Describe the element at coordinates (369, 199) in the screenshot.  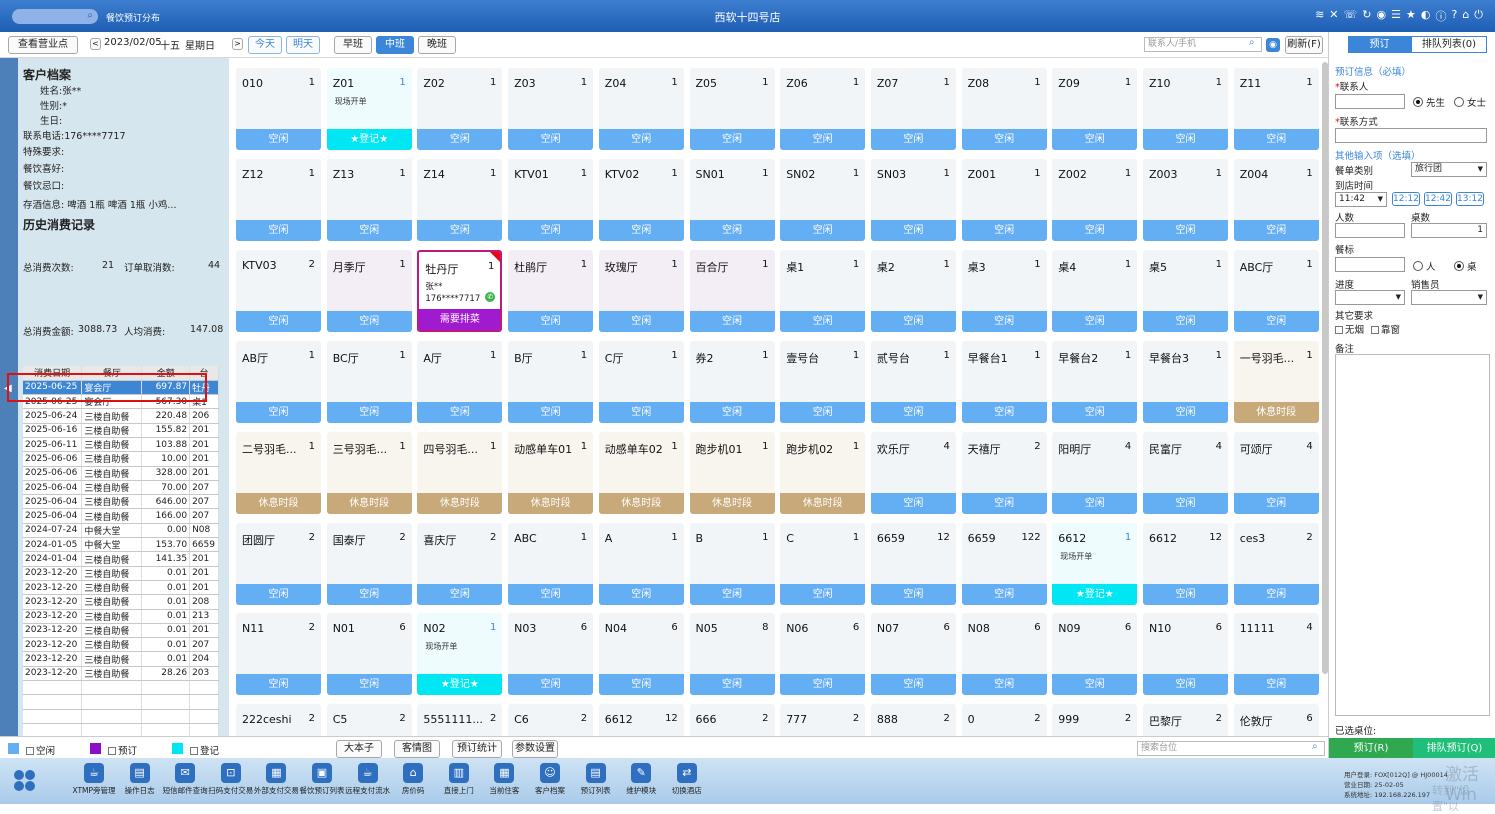
I see `table-card: Z13 1 空闲` at that location.